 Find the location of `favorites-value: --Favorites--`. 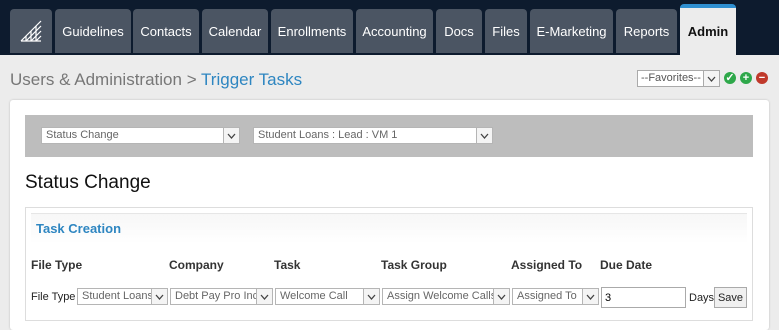

favorites-value: --Favorites-- is located at coordinates (671, 78).